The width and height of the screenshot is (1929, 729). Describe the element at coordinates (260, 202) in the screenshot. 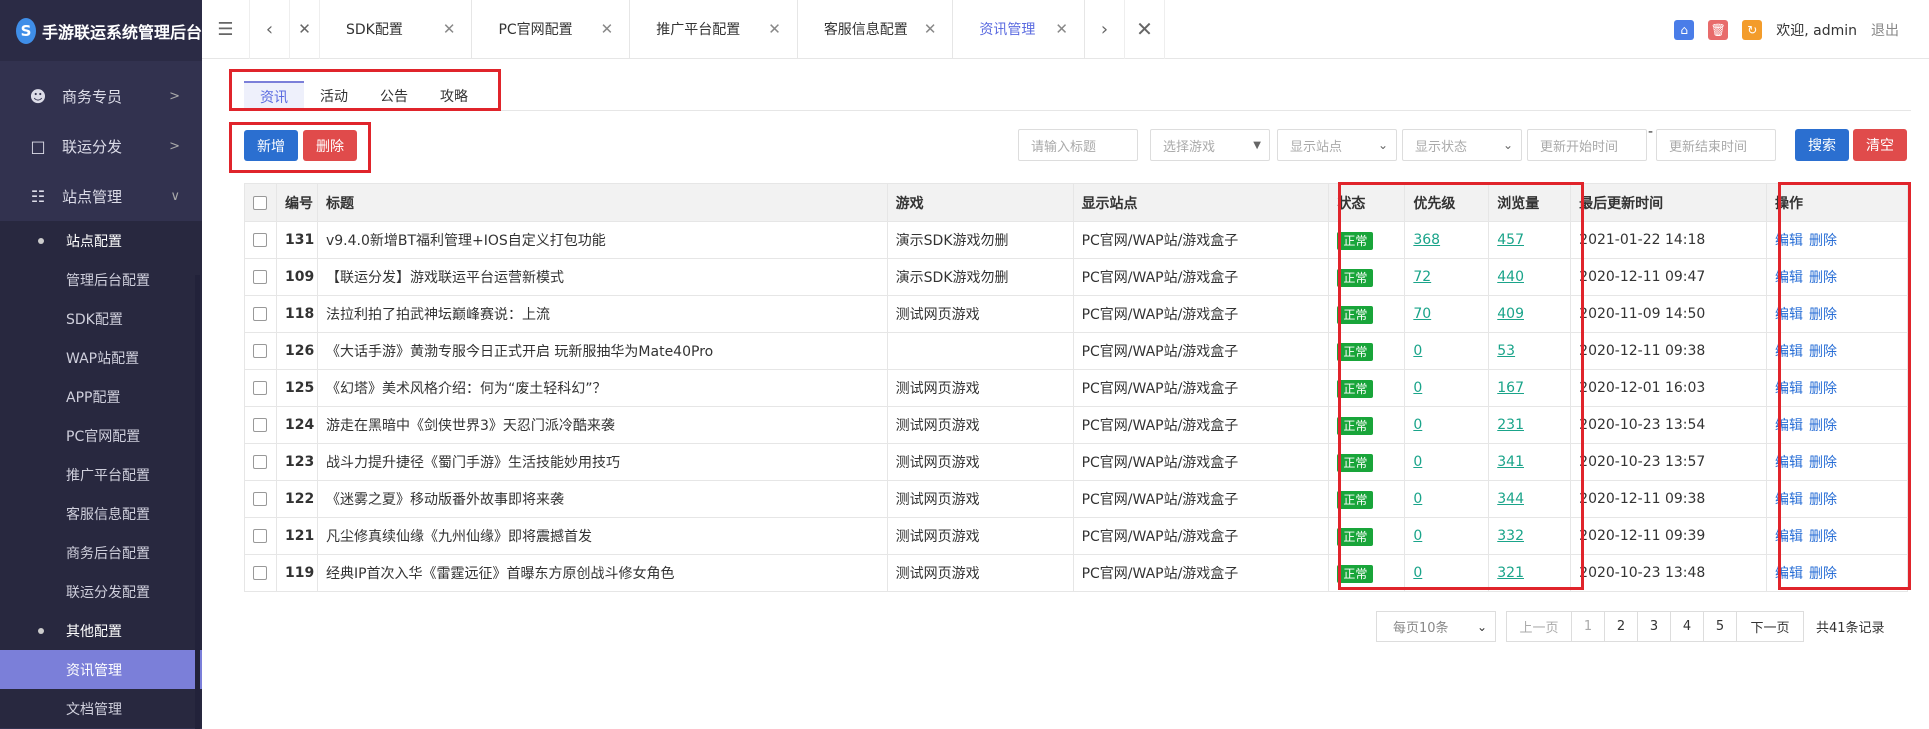

I see `select-all-checkbox` at that location.